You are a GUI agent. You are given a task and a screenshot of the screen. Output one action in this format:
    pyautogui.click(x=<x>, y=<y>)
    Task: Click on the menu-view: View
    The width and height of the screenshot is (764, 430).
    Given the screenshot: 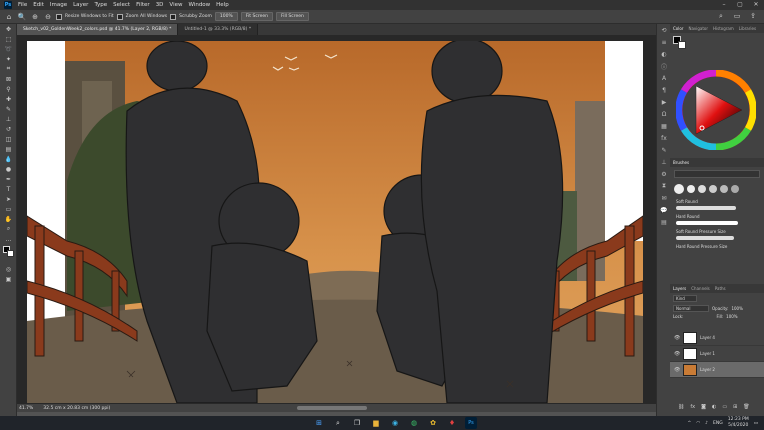 What is the action you would take?
    pyautogui.click(x=175, y=5)
    